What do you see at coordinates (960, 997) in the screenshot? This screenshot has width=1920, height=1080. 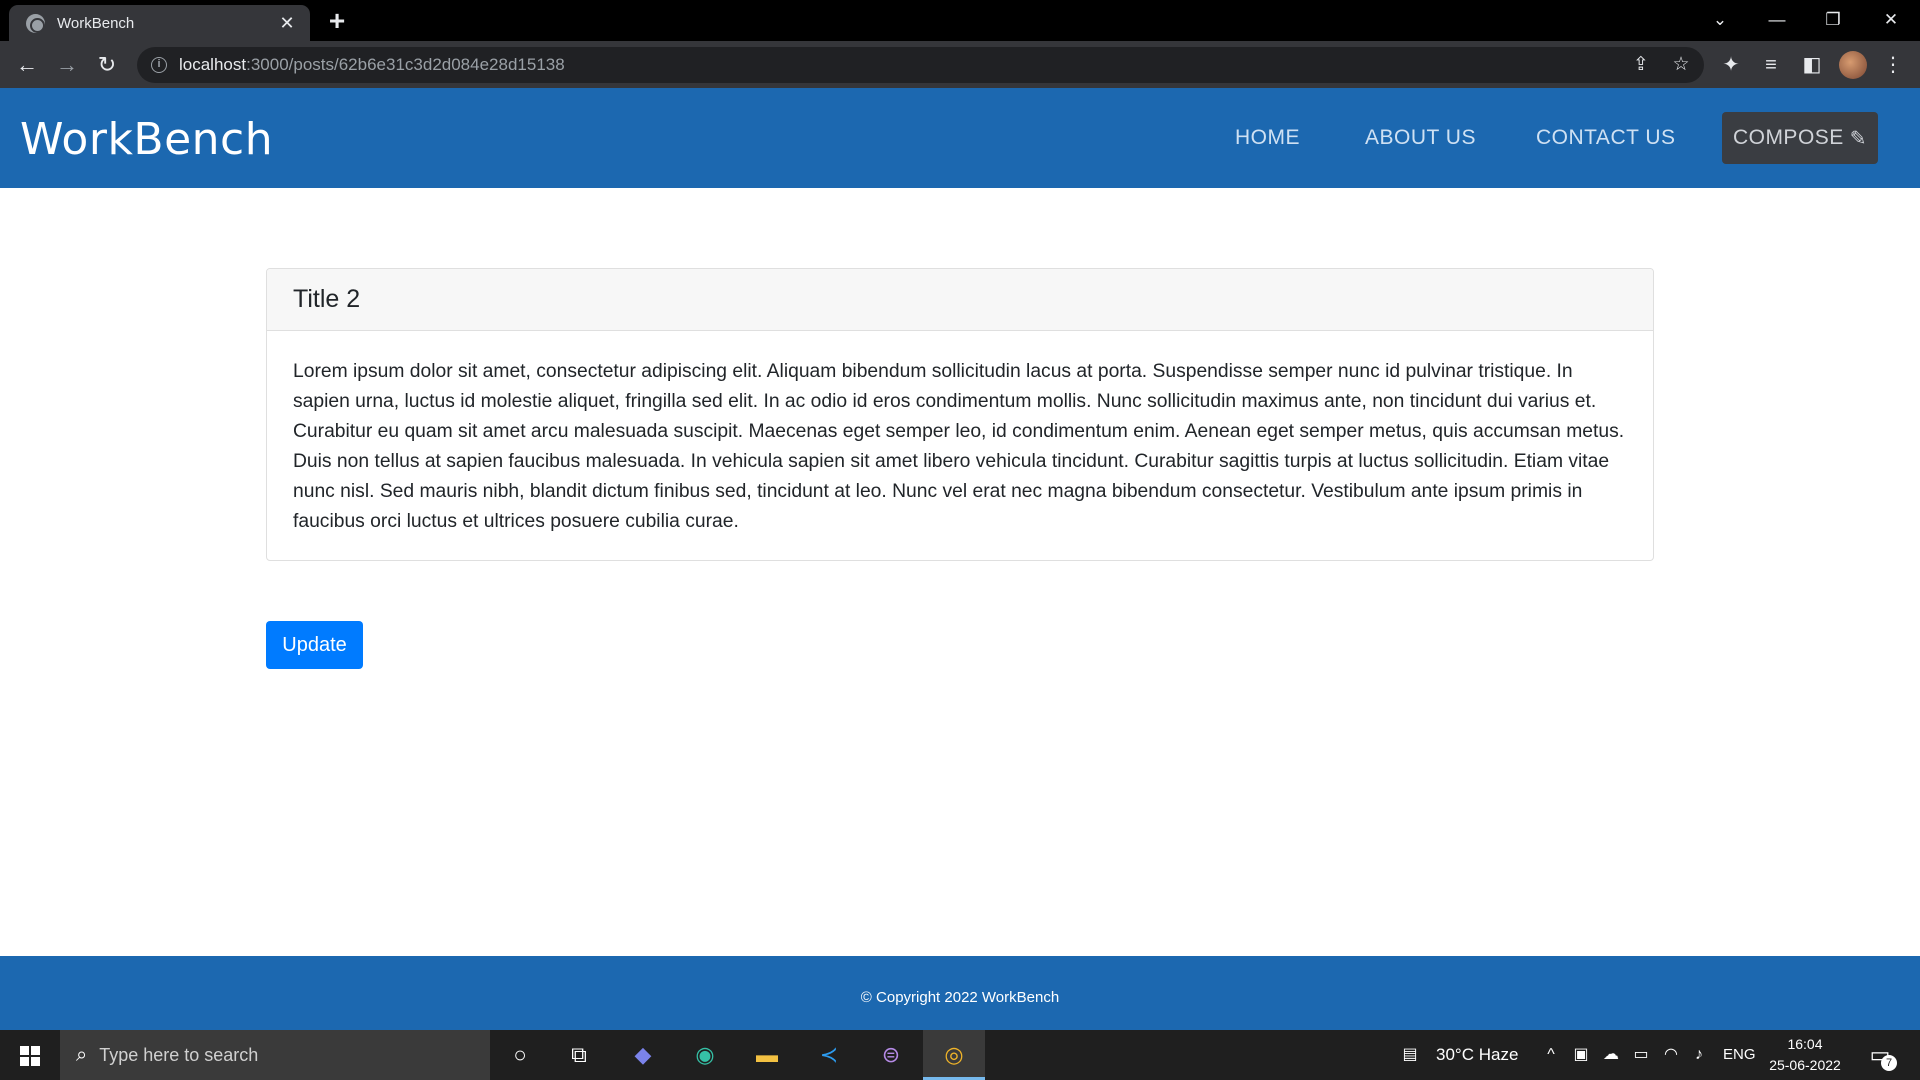 I see `footer-copyright: © Copyright 2022 WorkBench` at bounding box center [960, 997].